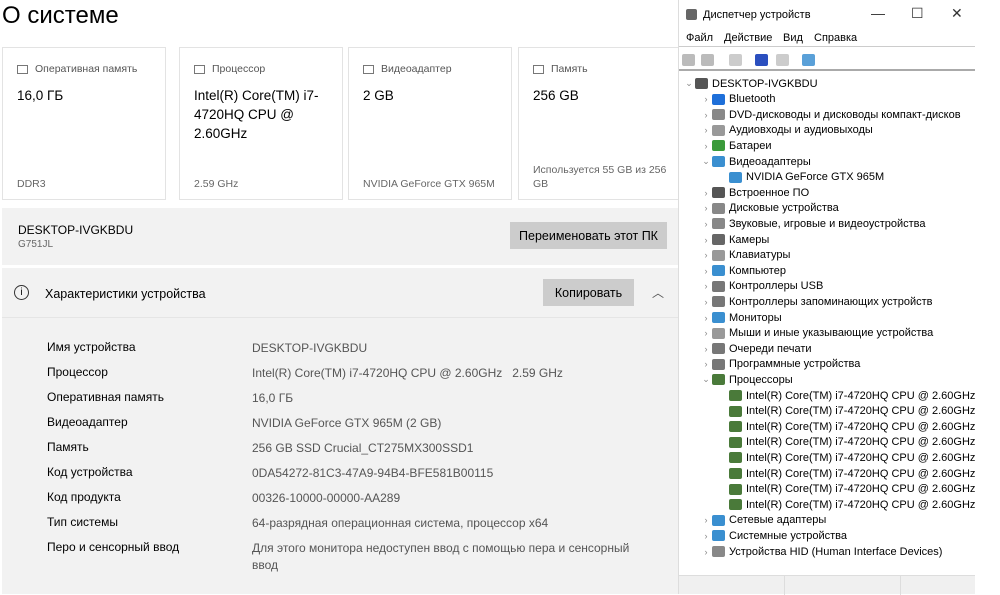  I want to click on tree-node: › Сетевые адаптеры, so click(763, 520).